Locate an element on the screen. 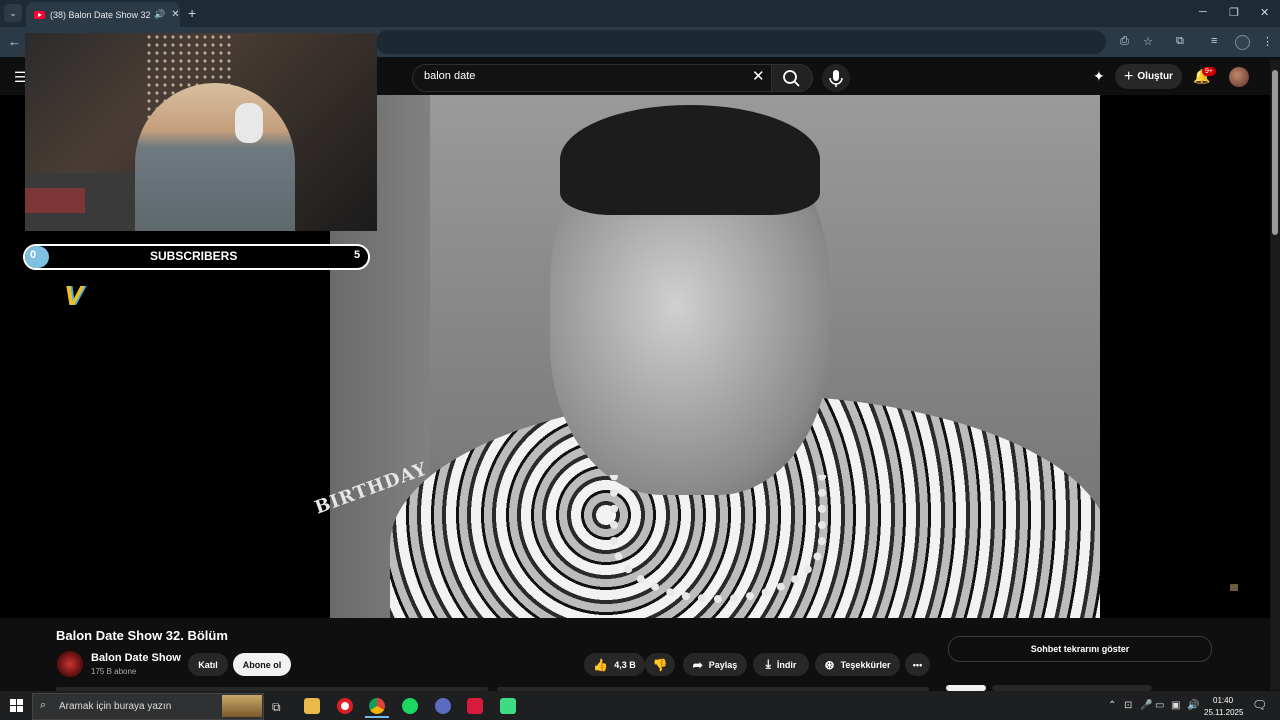  channel-name: Balon Date Show is located at coordinates (136, 658).